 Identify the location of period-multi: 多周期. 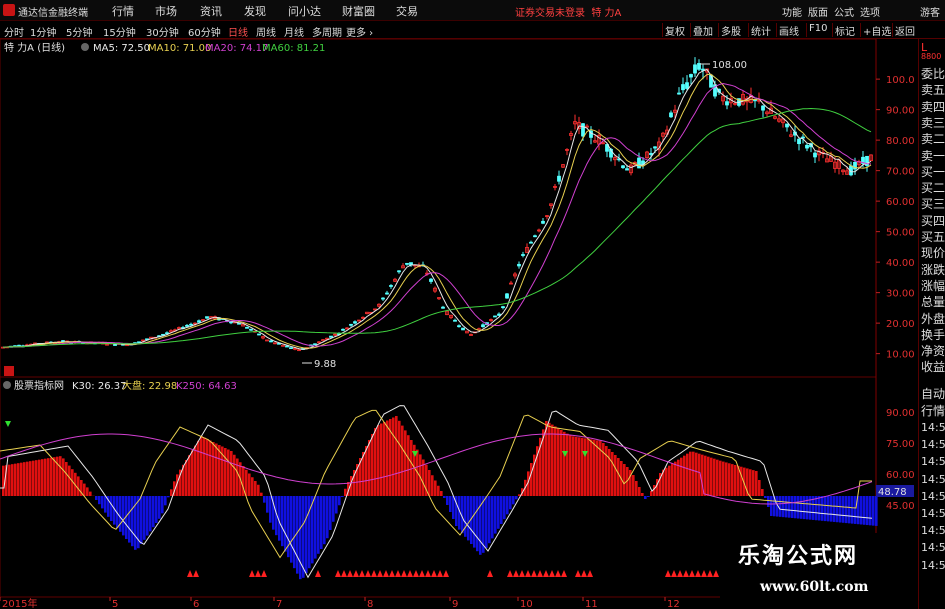
(327, 31).